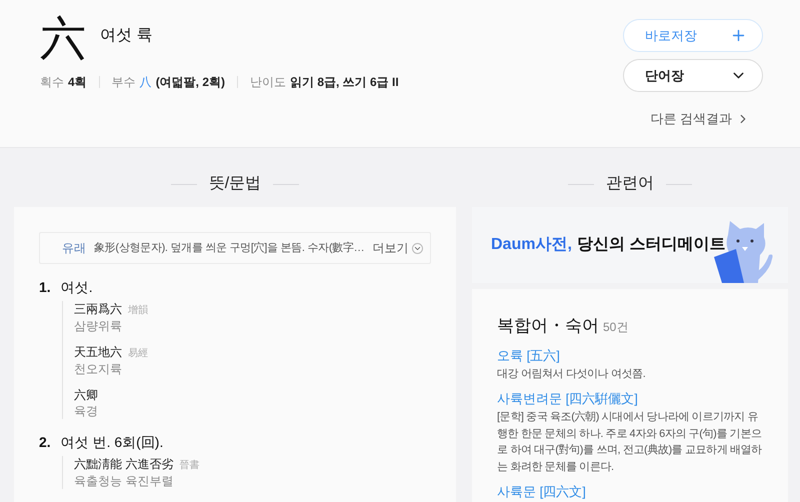  I want to click on hanja-reading: 여섯 륙, so click(126, 36).